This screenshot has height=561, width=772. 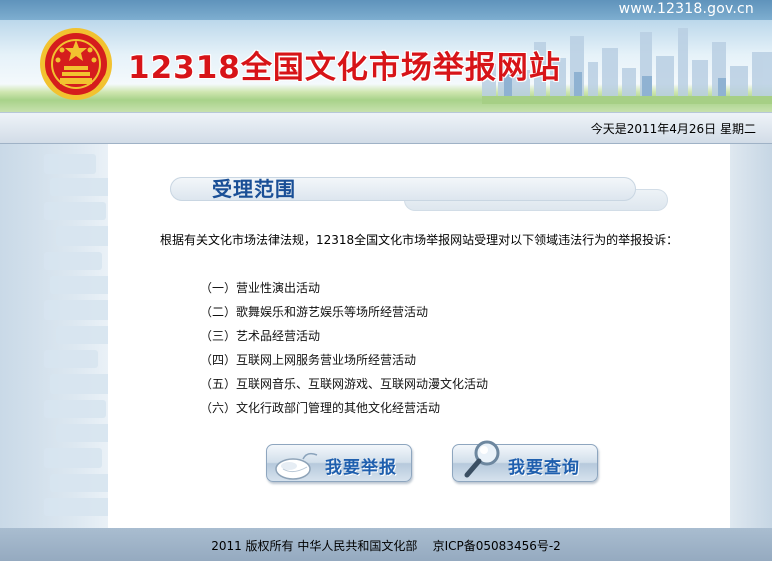 I want to click on section-title: 受理范围, so click(x=254, y=189).